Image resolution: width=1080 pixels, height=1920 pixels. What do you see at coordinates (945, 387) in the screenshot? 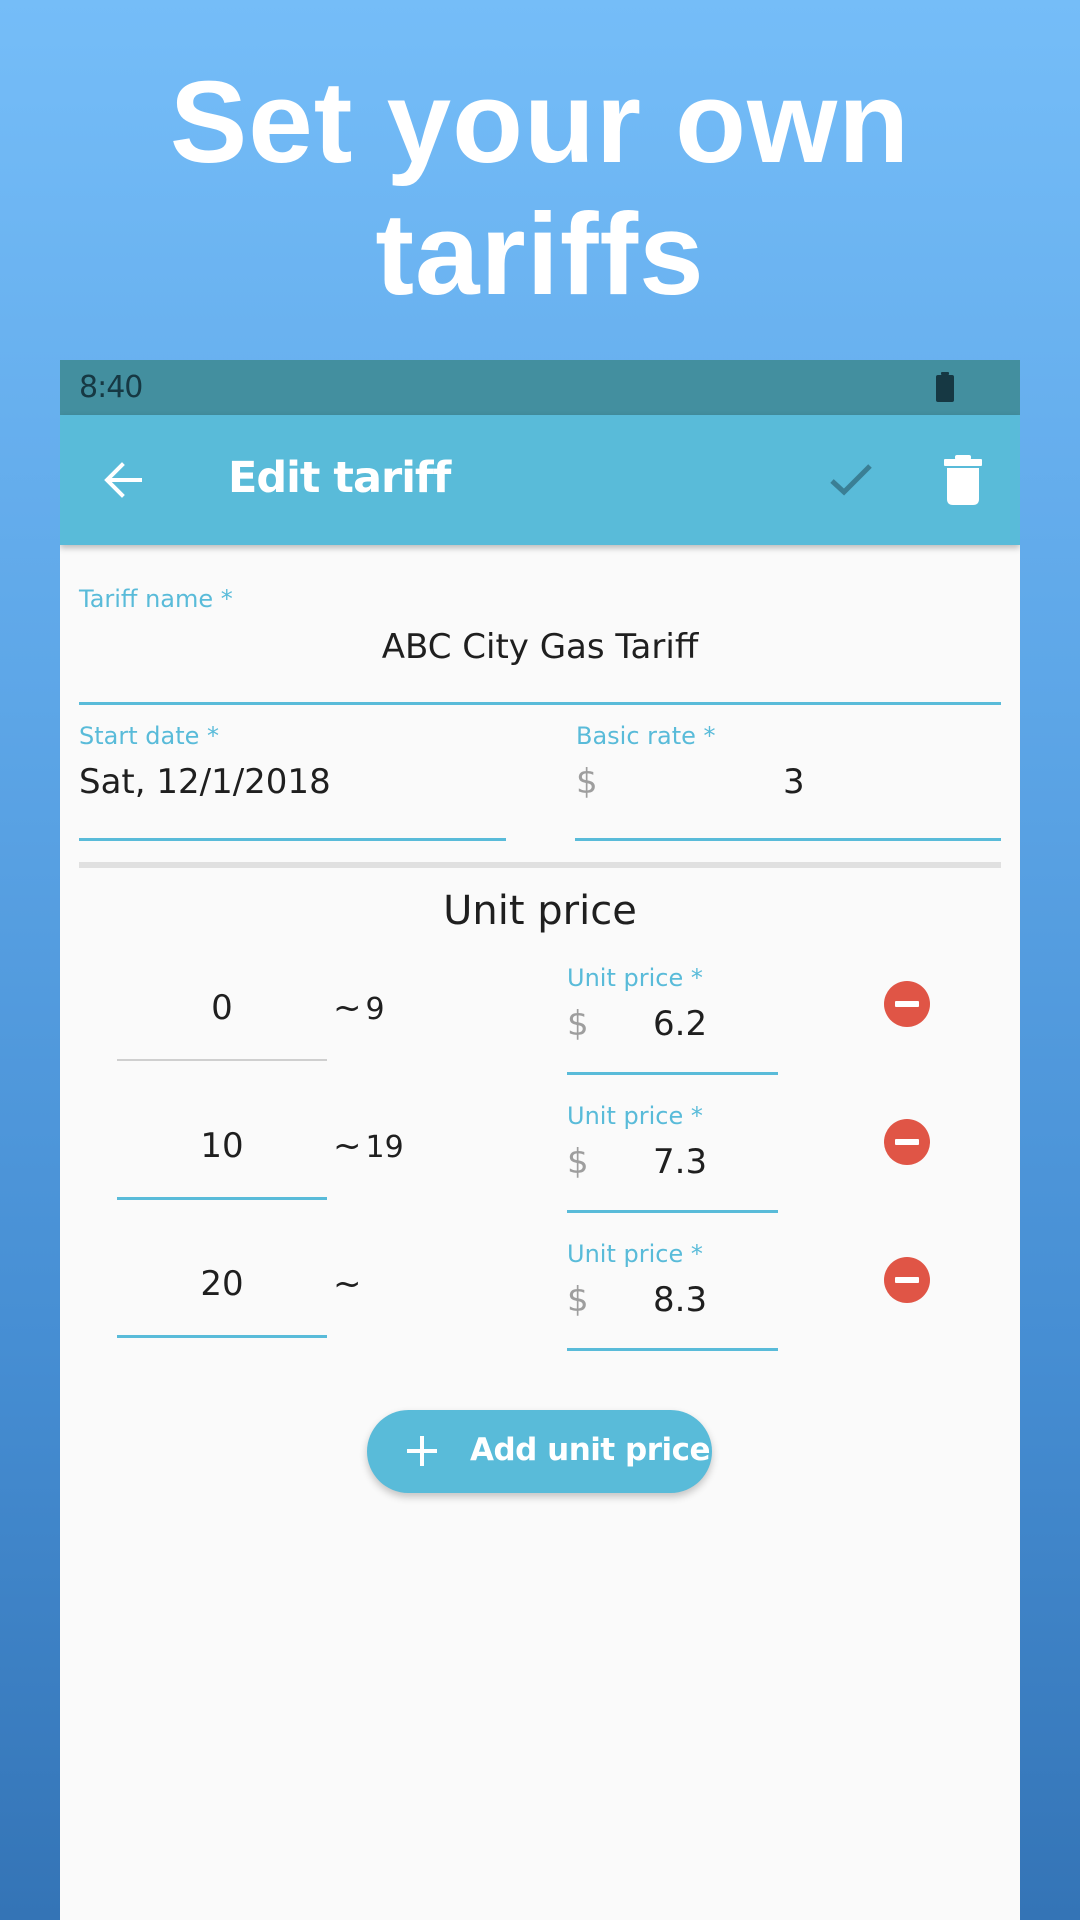
I see `battery-full-icon` at bounding box center [945, 387].